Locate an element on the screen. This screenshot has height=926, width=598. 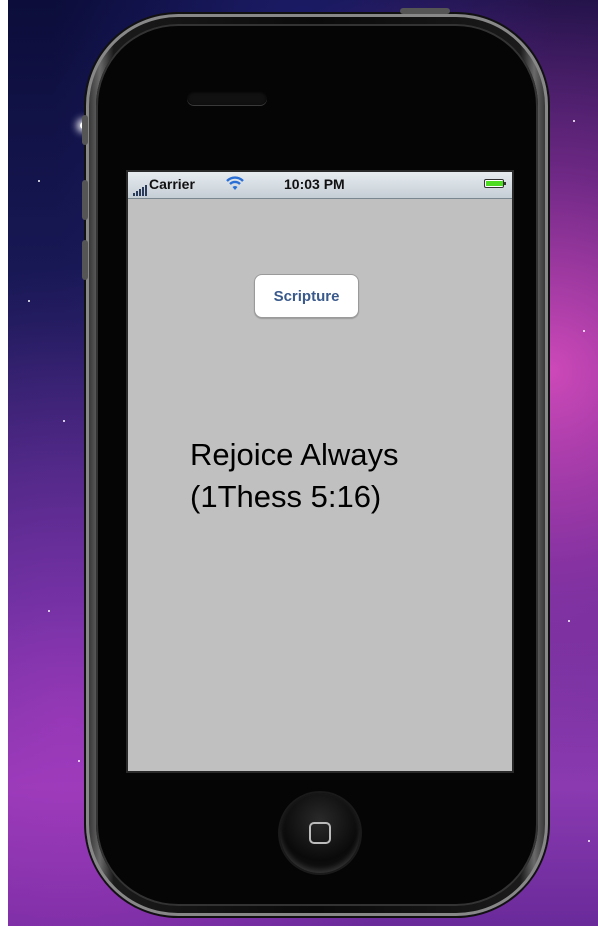
carrier-name: Carrier is located at coordinates (172, 184).